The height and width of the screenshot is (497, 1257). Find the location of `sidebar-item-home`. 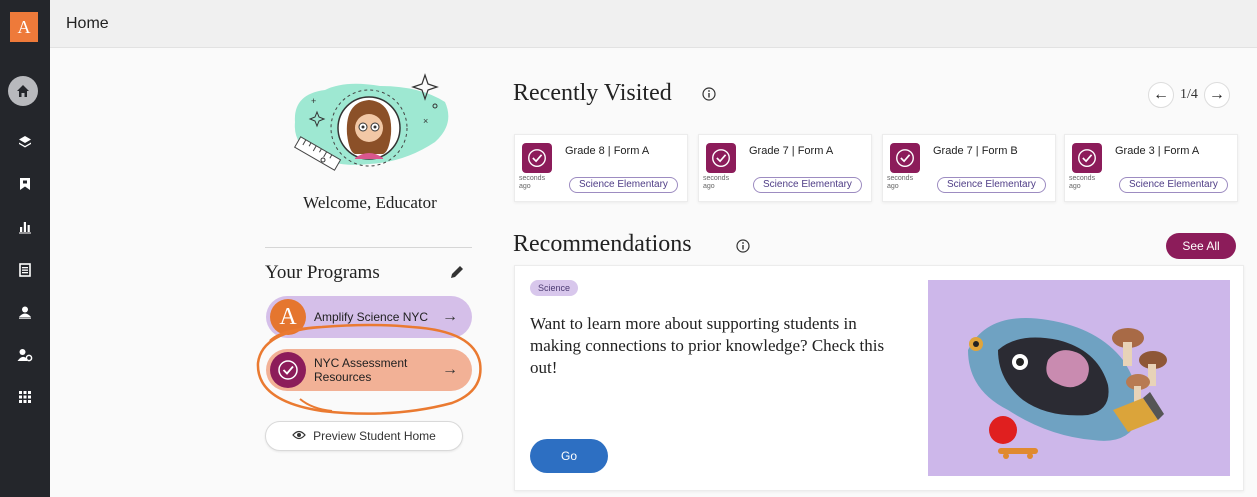

sidebar-item-home is located at coordinates (23, 91).